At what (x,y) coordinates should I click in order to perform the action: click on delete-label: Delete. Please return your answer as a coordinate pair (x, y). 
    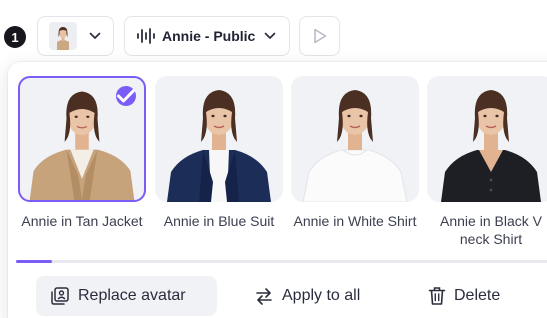
    Looking at the image, I should click on (477, 295).